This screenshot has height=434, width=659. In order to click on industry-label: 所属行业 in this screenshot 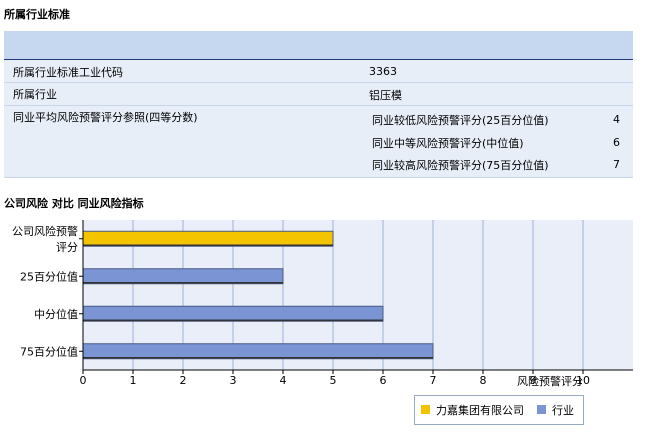, I will do `click(35, 94)`.